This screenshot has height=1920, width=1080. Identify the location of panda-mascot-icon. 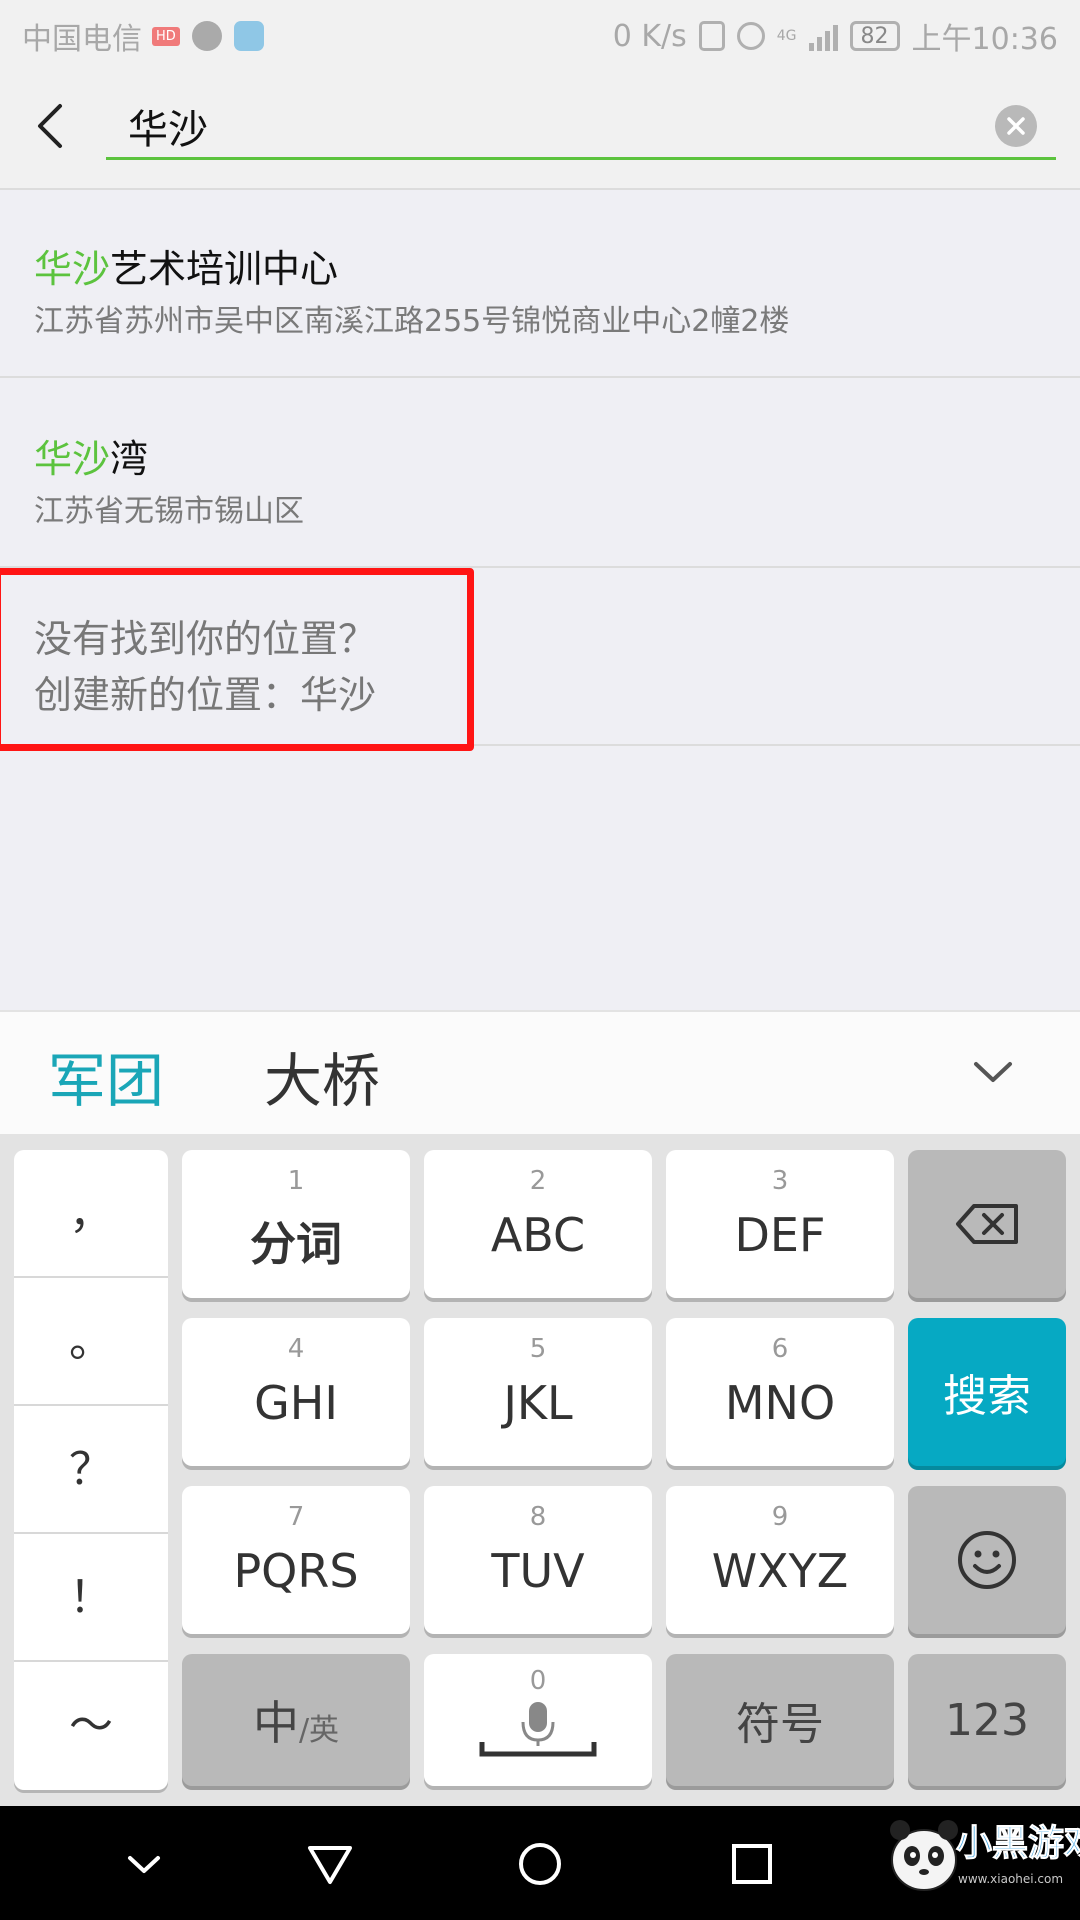
(924, 1855).